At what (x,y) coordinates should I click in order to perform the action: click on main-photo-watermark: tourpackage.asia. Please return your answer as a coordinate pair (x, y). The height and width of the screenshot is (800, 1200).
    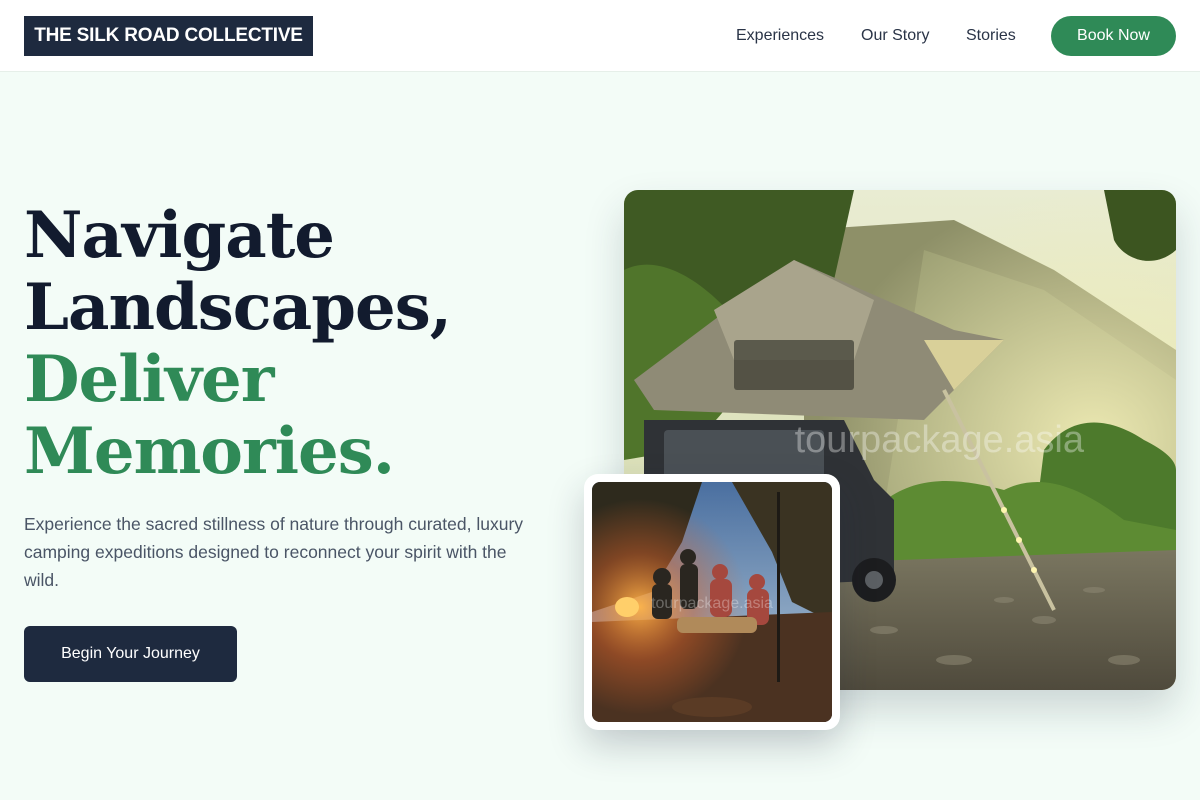
    Looking at the image, I should click on (940, 440).